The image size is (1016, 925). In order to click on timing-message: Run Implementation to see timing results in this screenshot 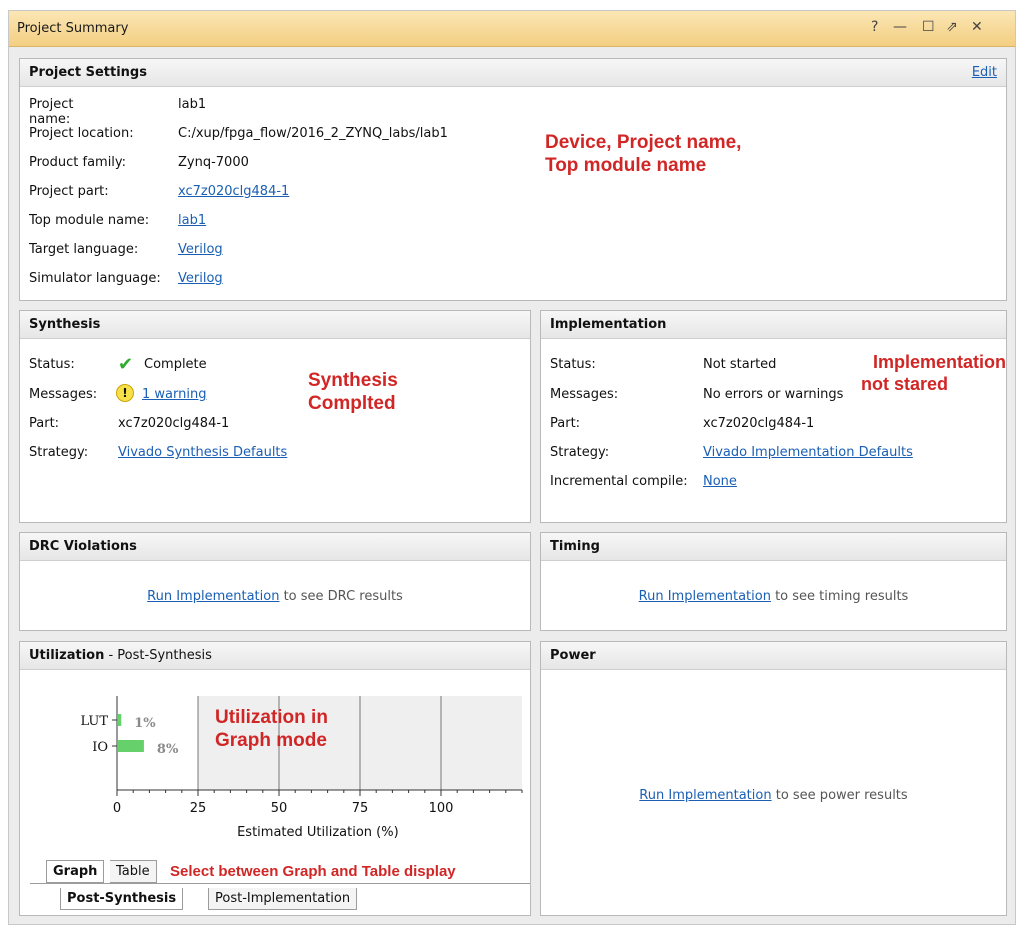, I will do `click(773, 596)`.